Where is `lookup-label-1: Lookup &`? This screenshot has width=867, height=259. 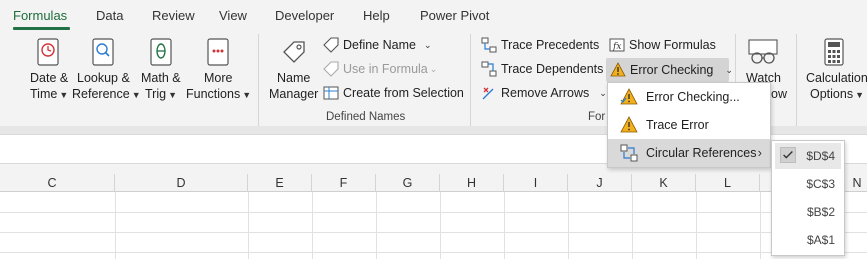 lookup-label-1: Lookup & is located at coordinates (103, 78).